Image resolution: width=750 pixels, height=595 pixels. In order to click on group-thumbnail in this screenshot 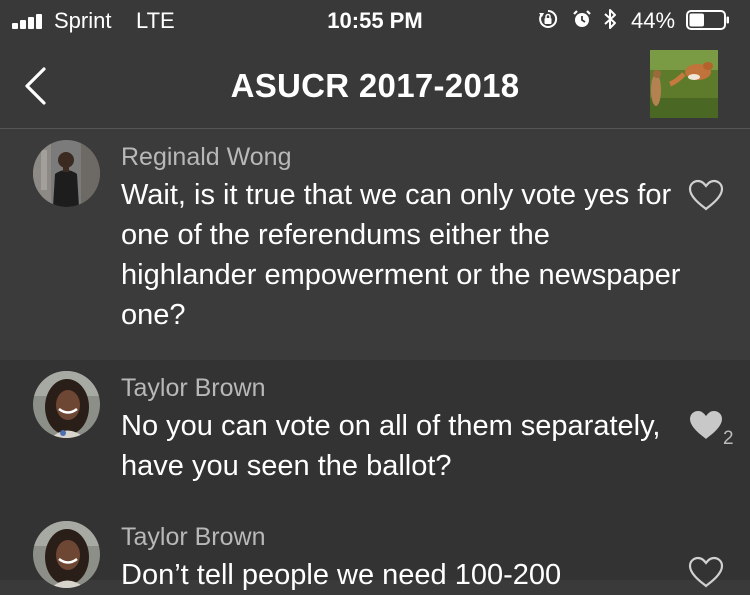, I will do `click(684, 84)`.